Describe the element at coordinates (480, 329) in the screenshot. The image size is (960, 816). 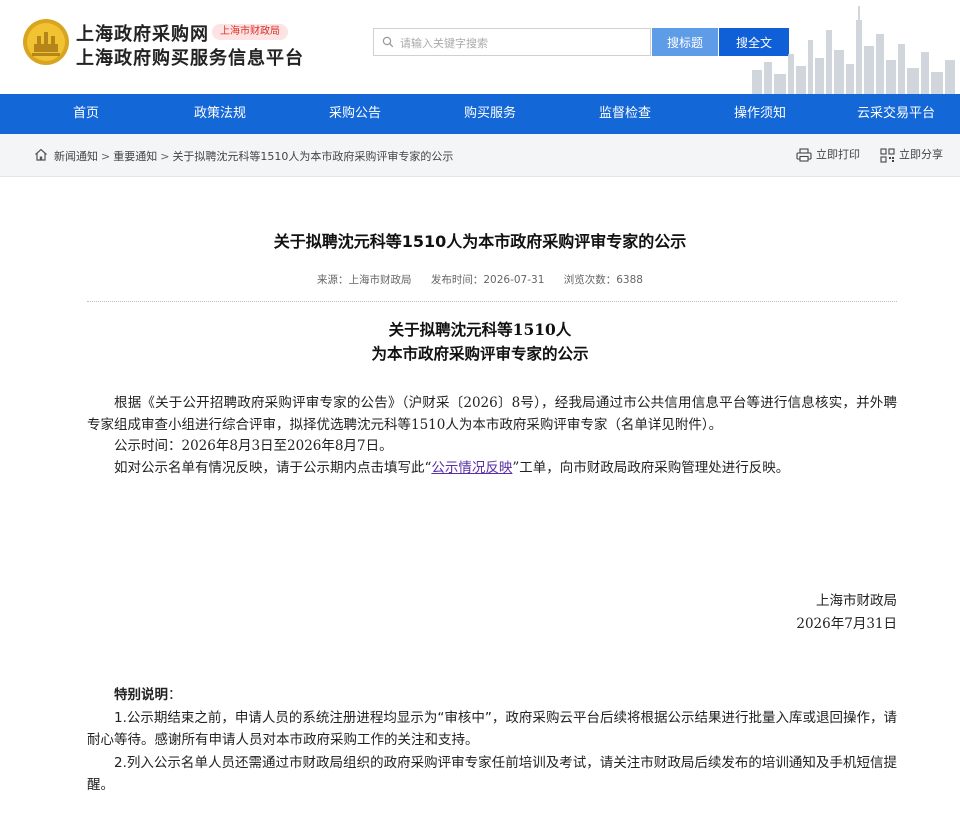
I see `document-title-line-1: 关于拟聘沈元科等1510人` at that location.